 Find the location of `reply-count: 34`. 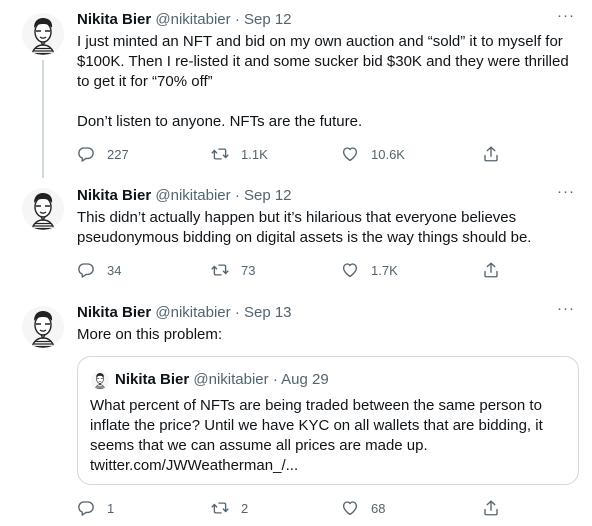

reply-count: 34 is located at coordinates (114, 270).